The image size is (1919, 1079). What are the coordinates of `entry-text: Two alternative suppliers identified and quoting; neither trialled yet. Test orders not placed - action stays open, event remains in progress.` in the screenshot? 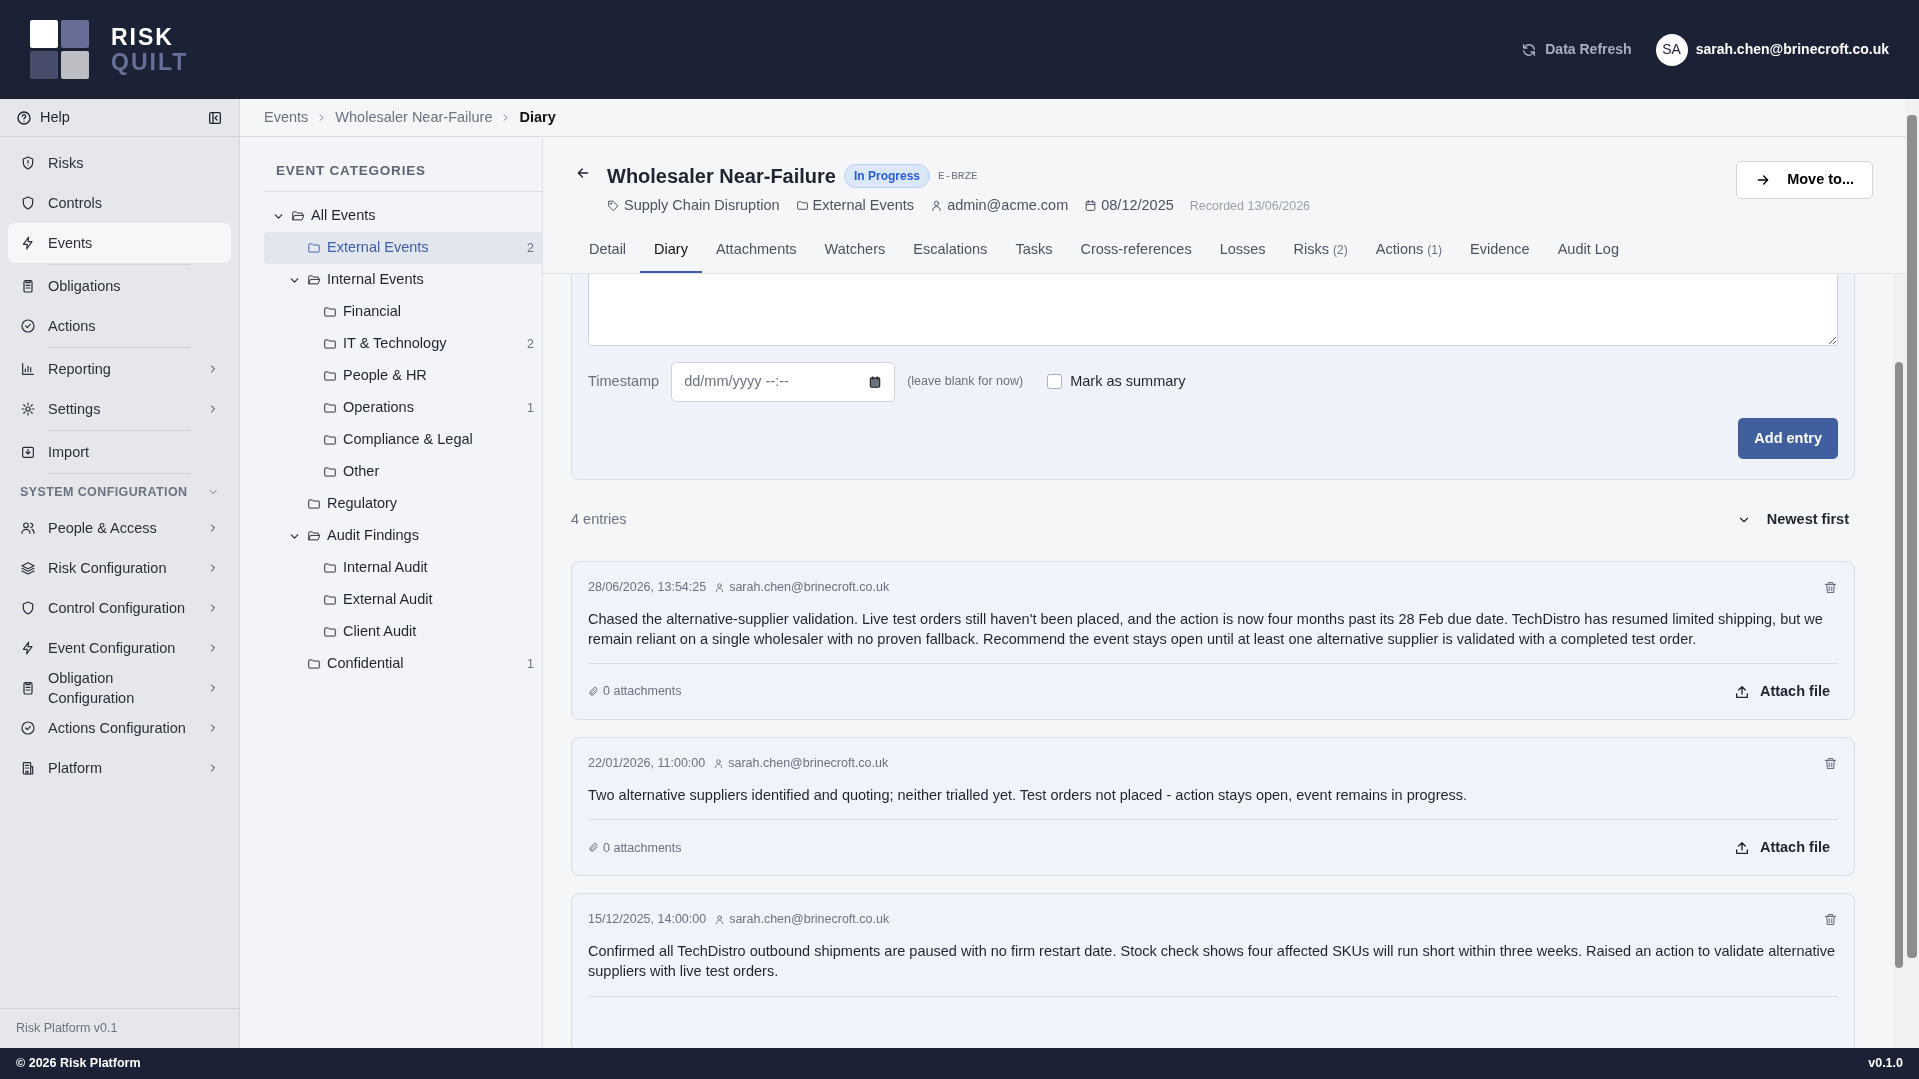 It's located at (1028, 796).